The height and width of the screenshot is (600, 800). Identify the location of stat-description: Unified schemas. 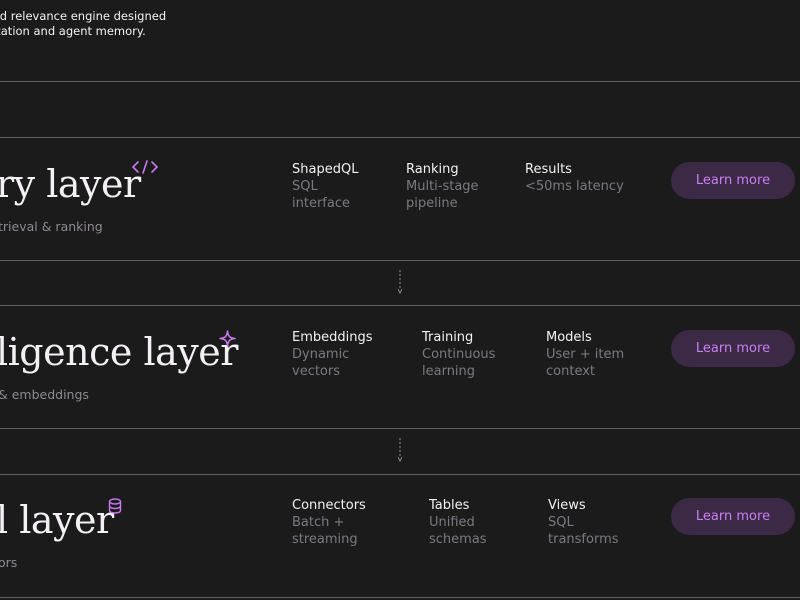
(458, 531).